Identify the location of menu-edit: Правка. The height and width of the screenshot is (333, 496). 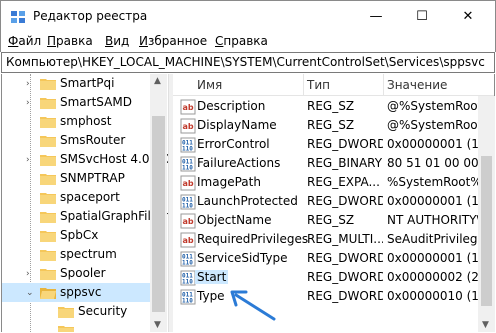
(70, 41).